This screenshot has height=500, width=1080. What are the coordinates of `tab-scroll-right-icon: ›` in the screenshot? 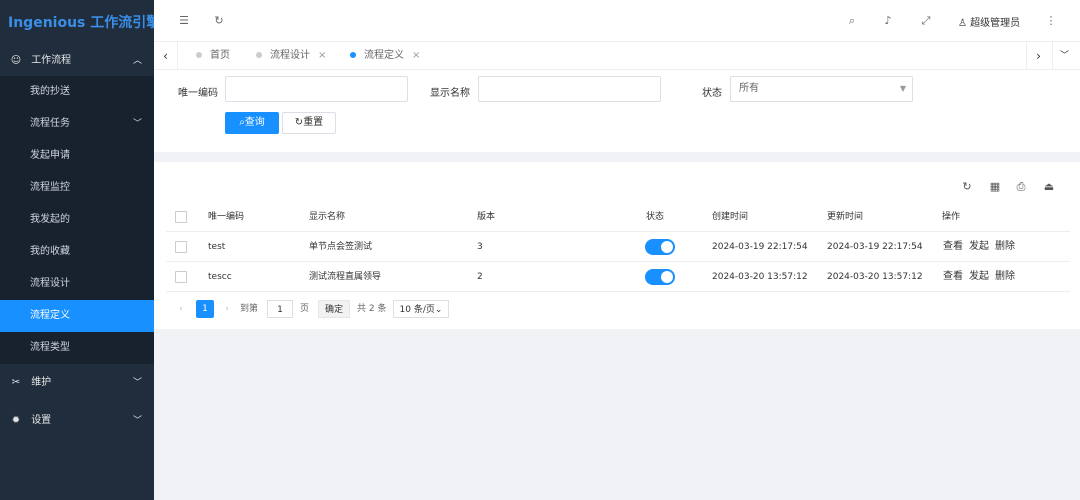 It's located at (1038, 56).